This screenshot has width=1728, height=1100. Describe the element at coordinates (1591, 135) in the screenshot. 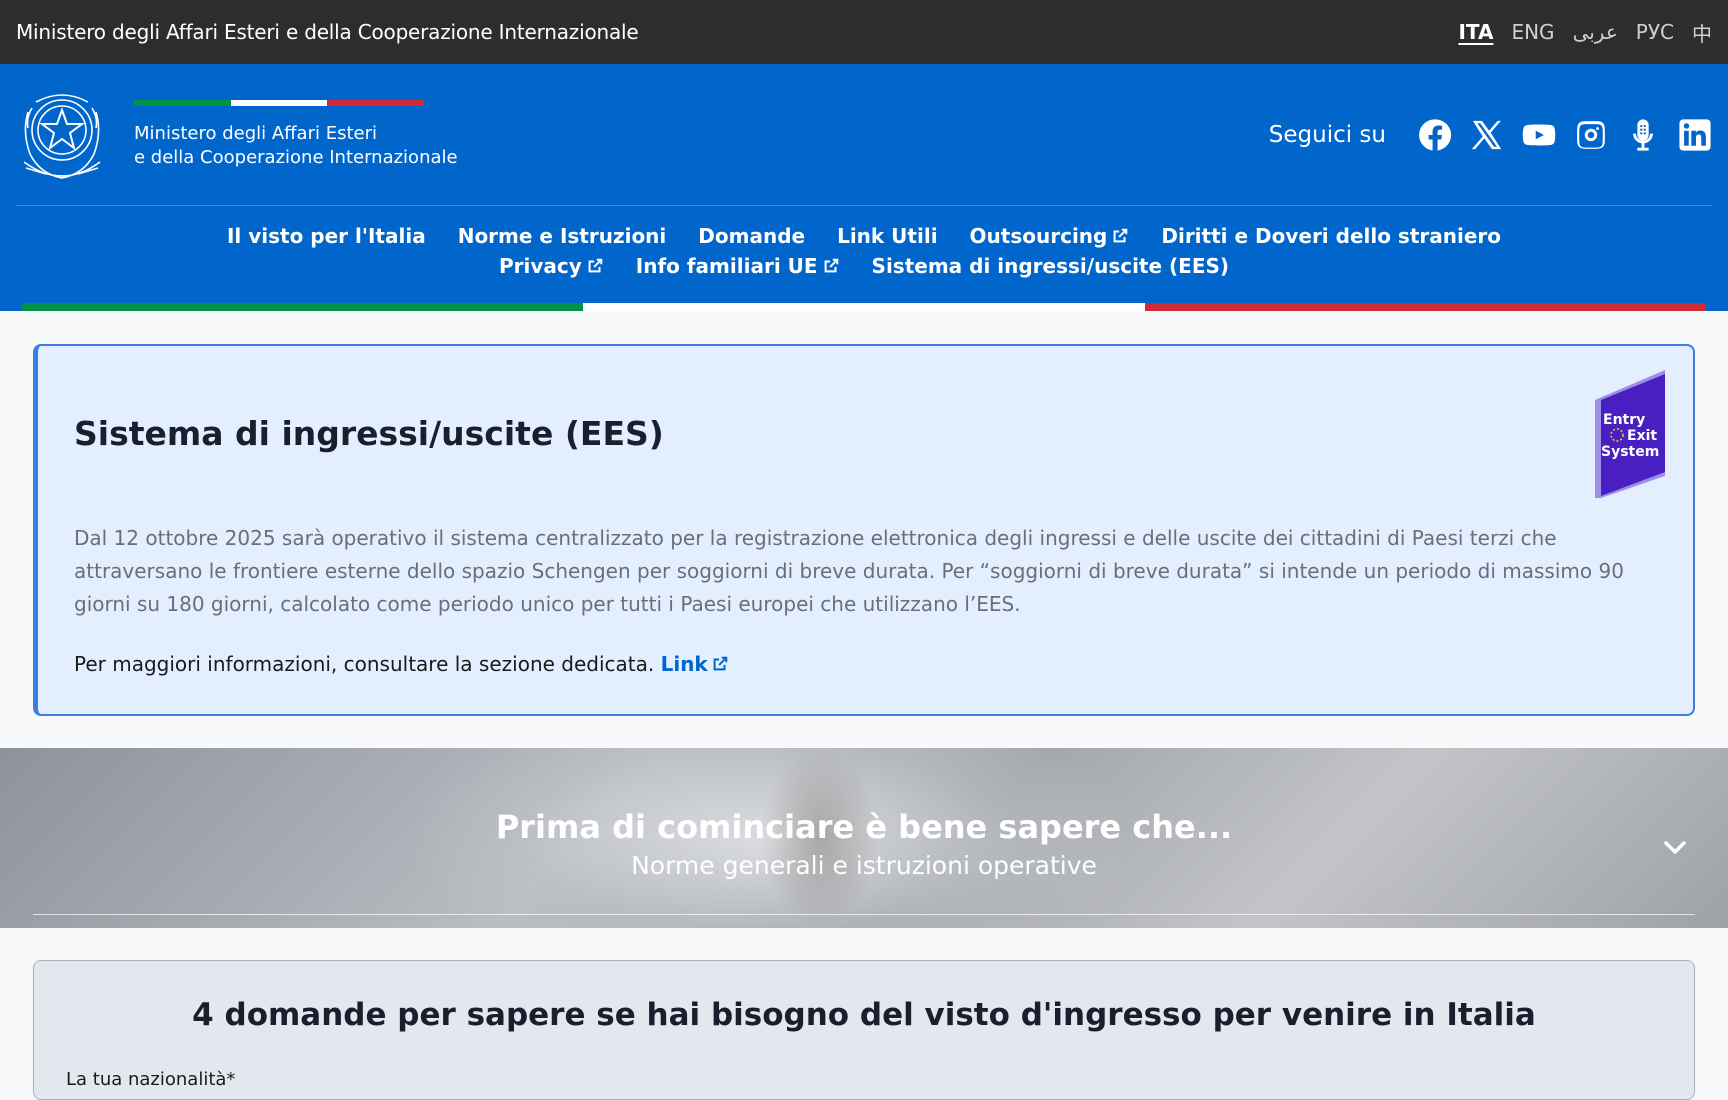

I see `instagram-icon` at that location.